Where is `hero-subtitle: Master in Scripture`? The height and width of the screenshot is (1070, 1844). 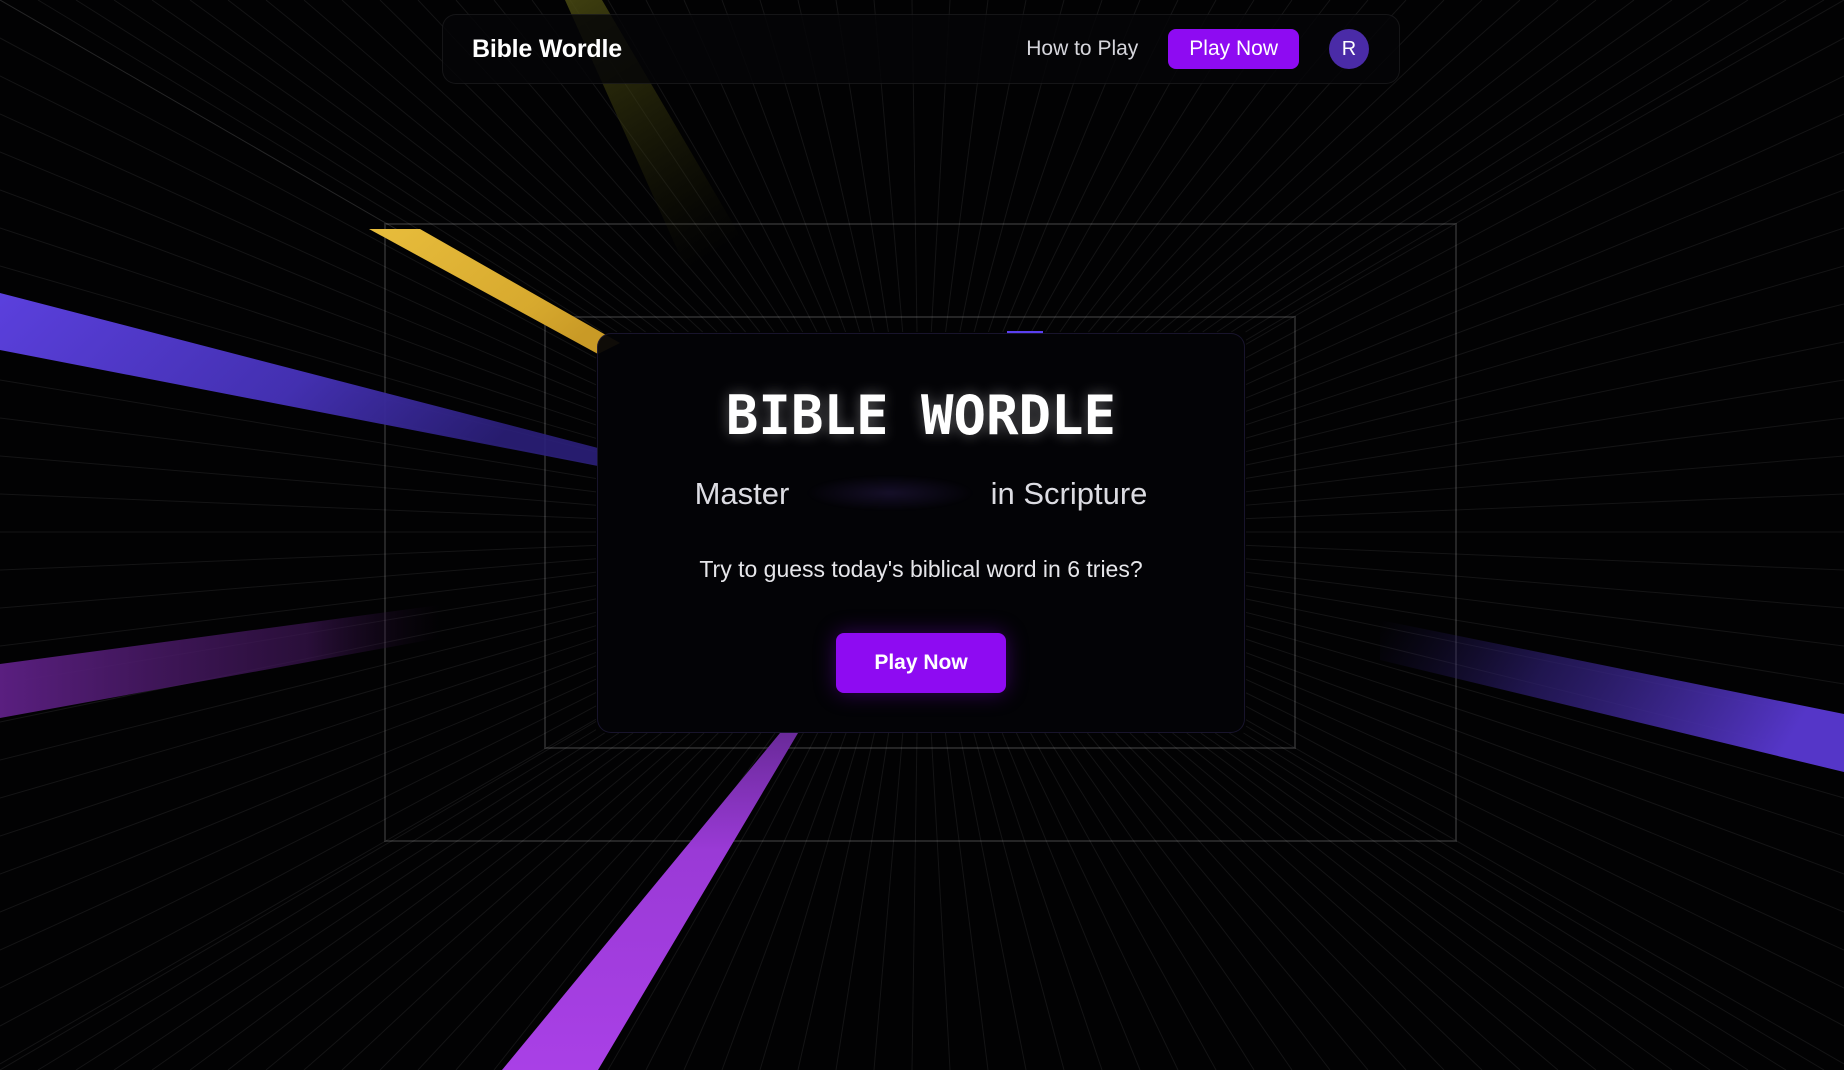
hero-subtitle: Master in Scripture is located at coordinates (921, 494).